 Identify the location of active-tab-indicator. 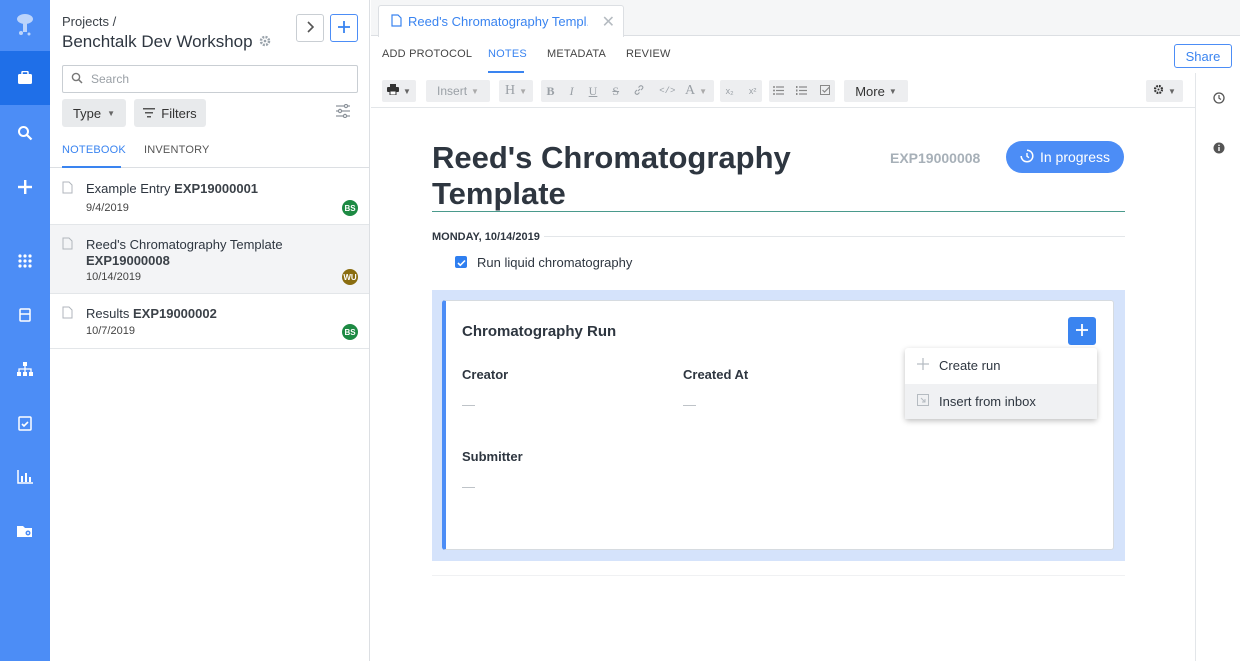
(506, 72).